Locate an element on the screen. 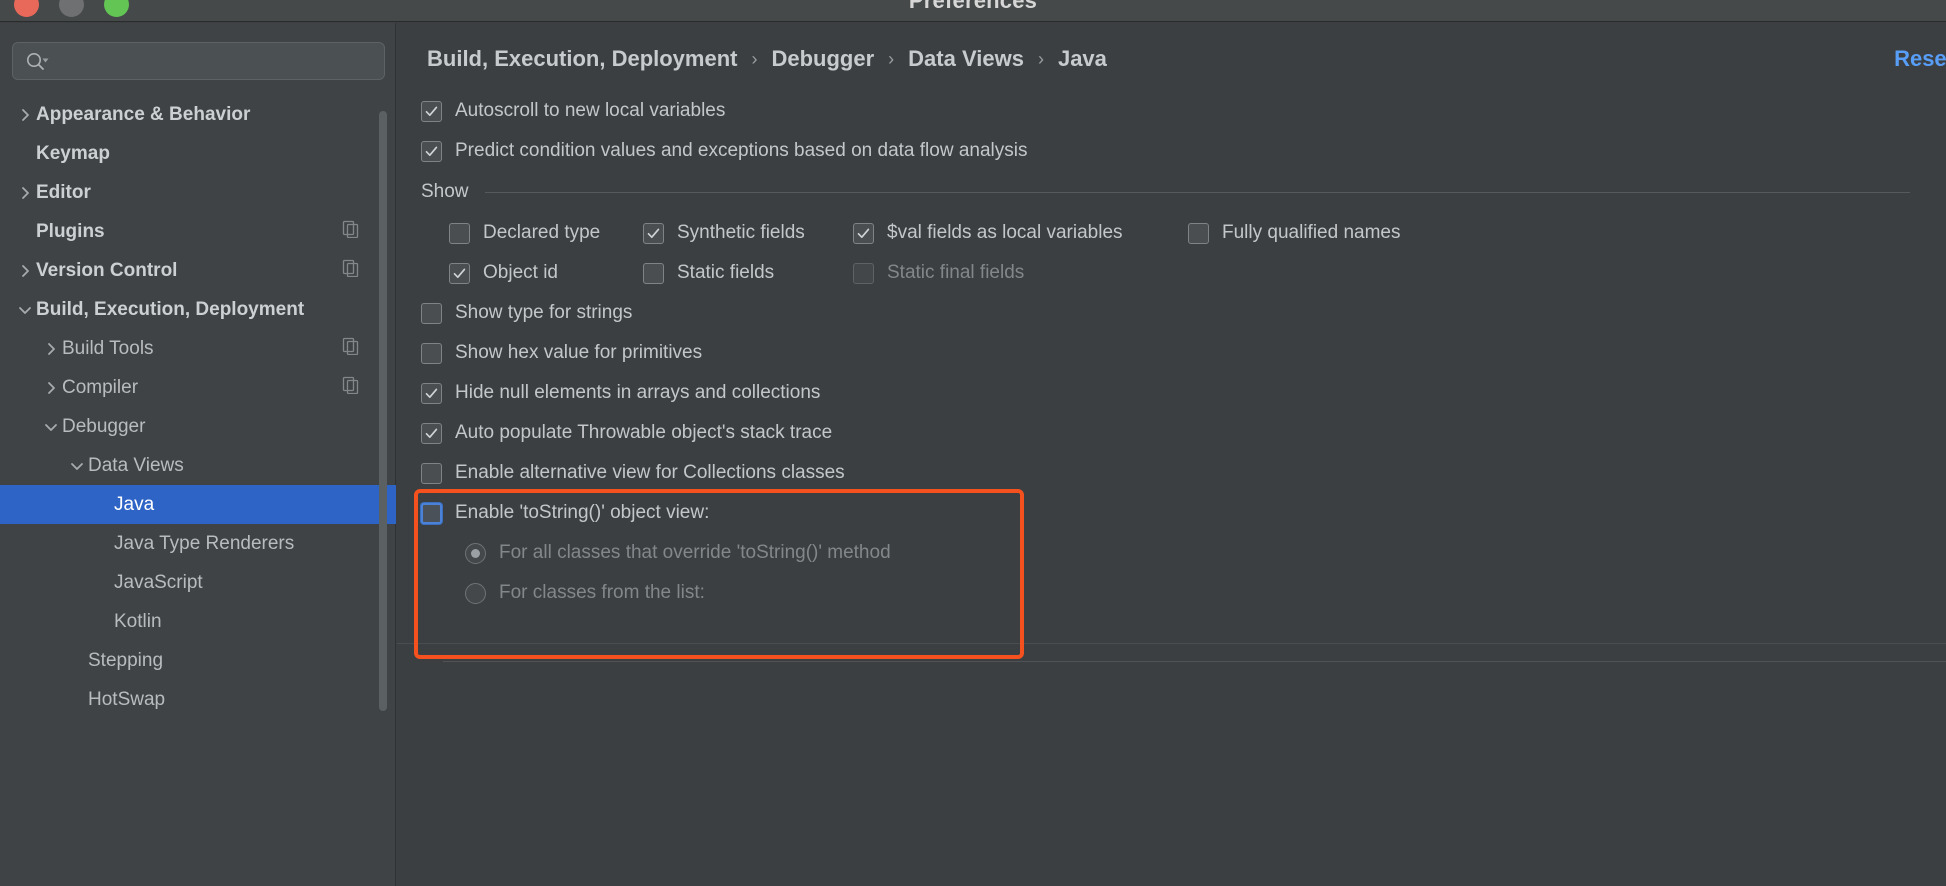 The height and width of the screenshot is (886, 1946). radio-unselected-icon is located at coordinates (475, 593).